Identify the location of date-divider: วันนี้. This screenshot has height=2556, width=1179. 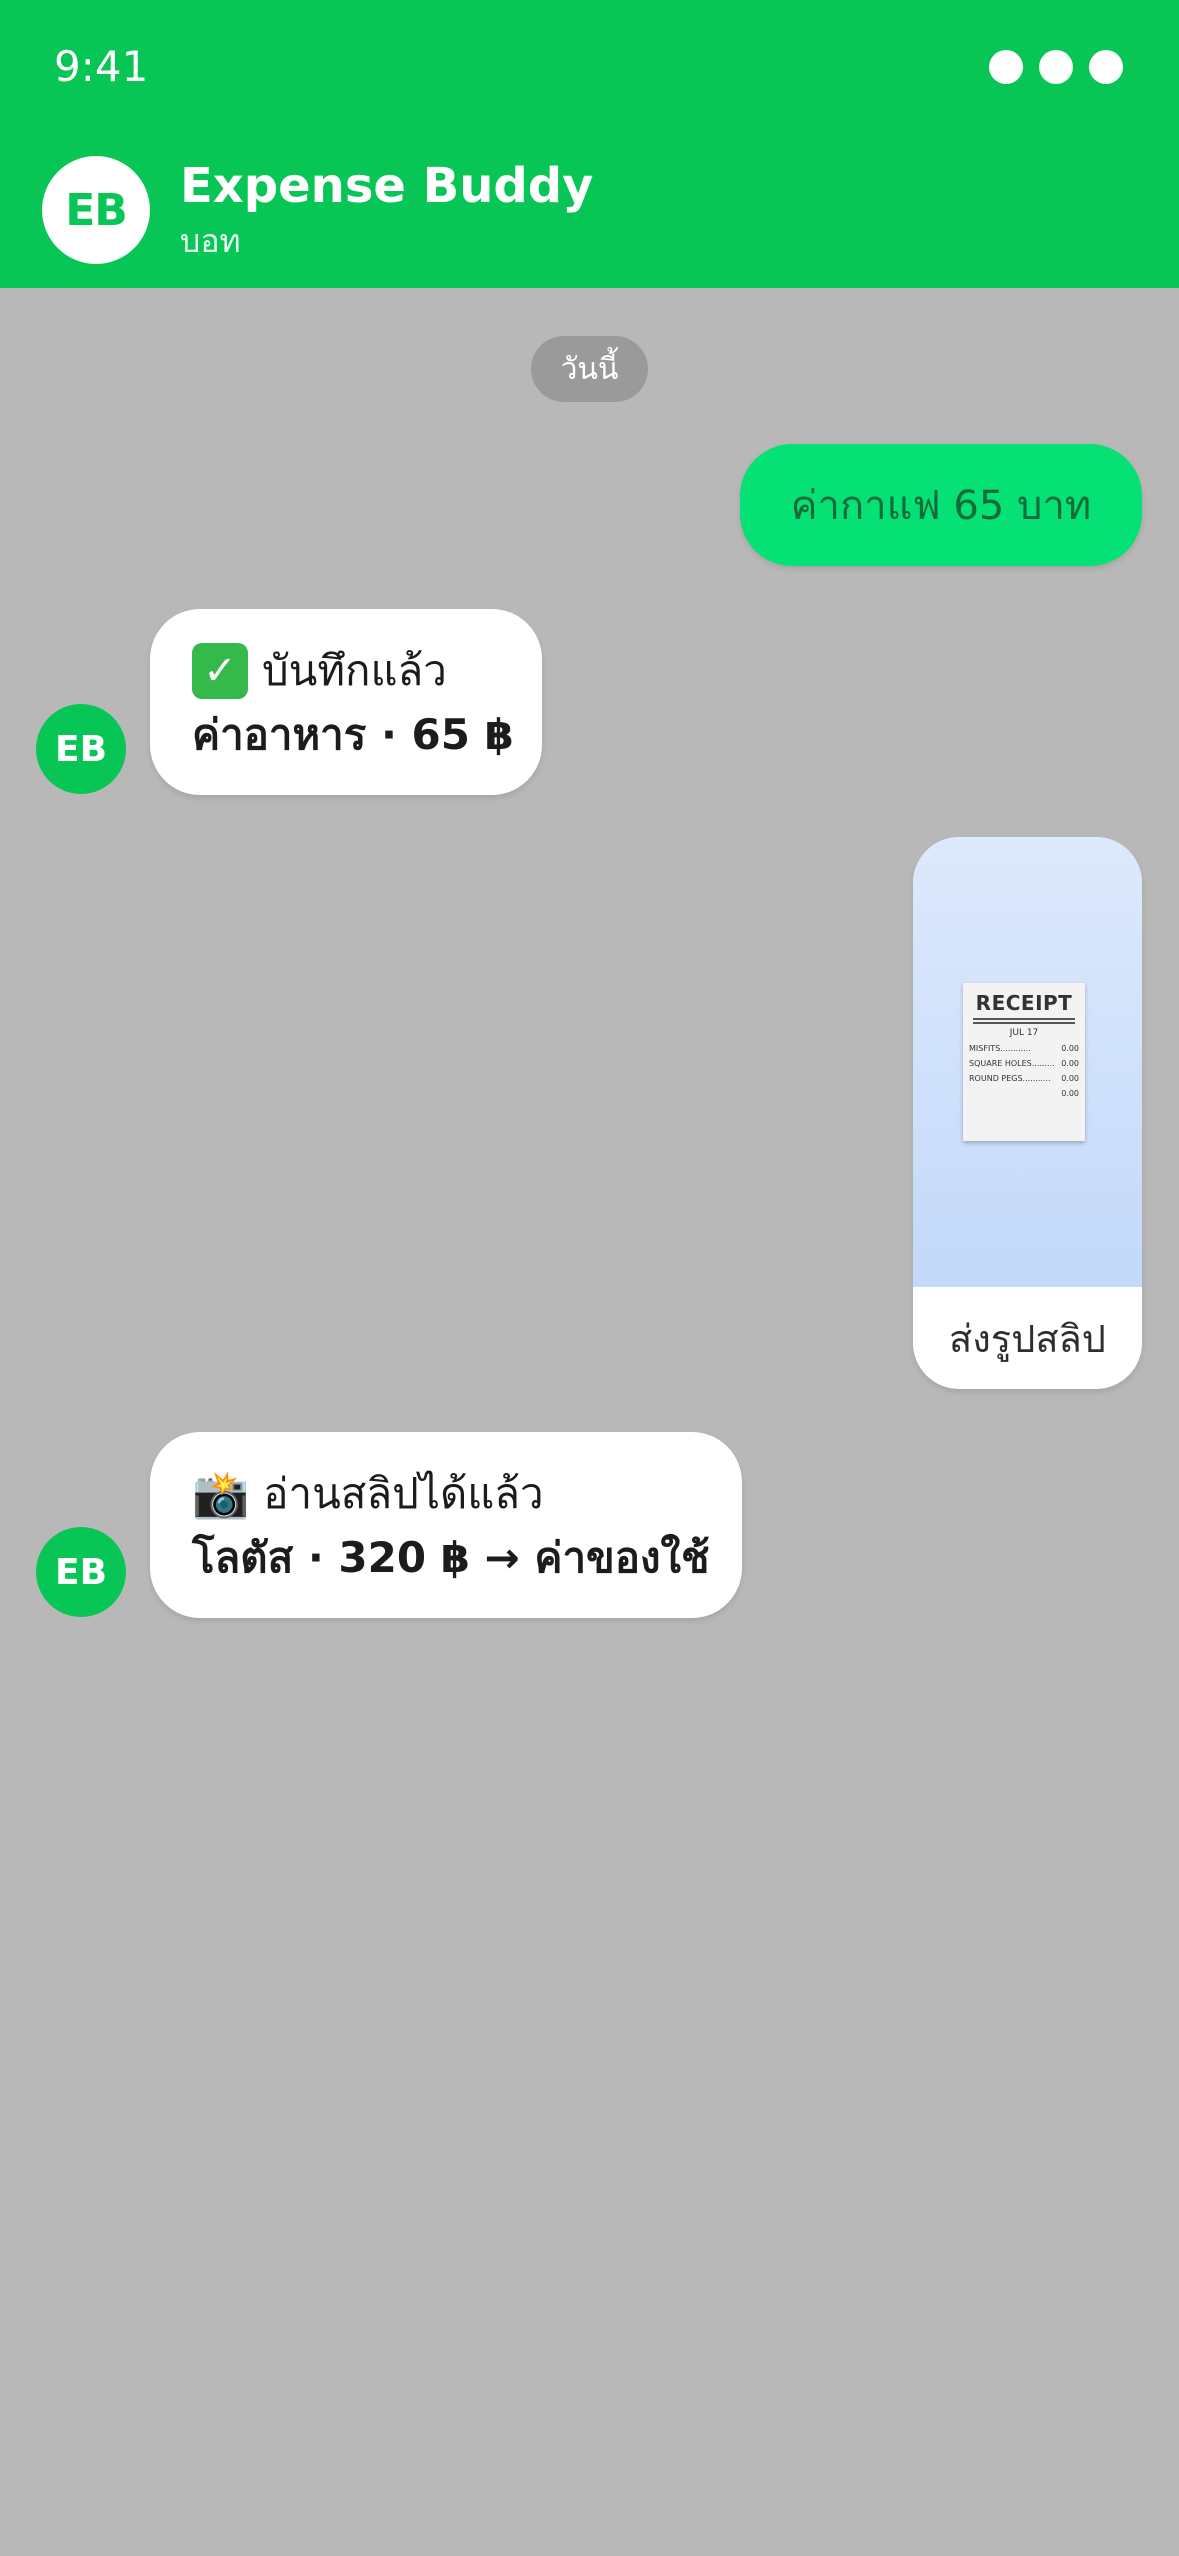
(589, 369).